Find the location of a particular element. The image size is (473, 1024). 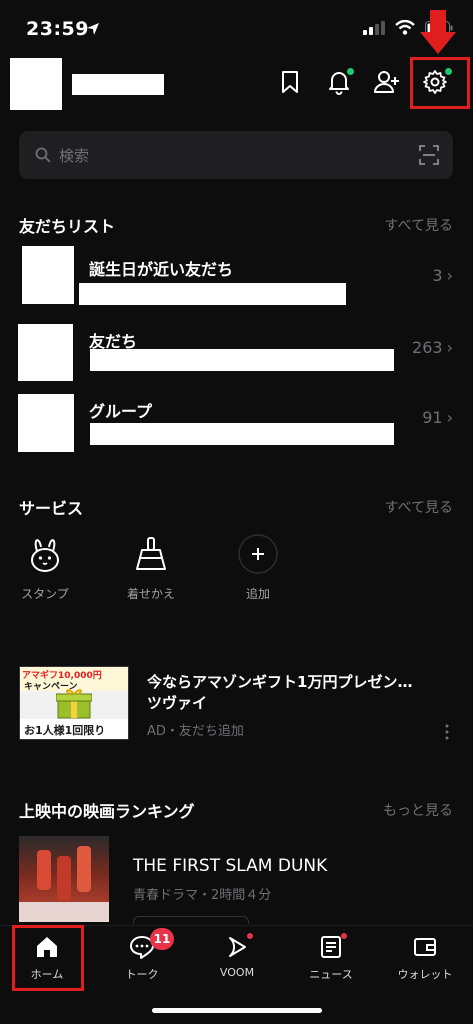

chat-unread-badge: 11 is located at coordinates (162, 939).